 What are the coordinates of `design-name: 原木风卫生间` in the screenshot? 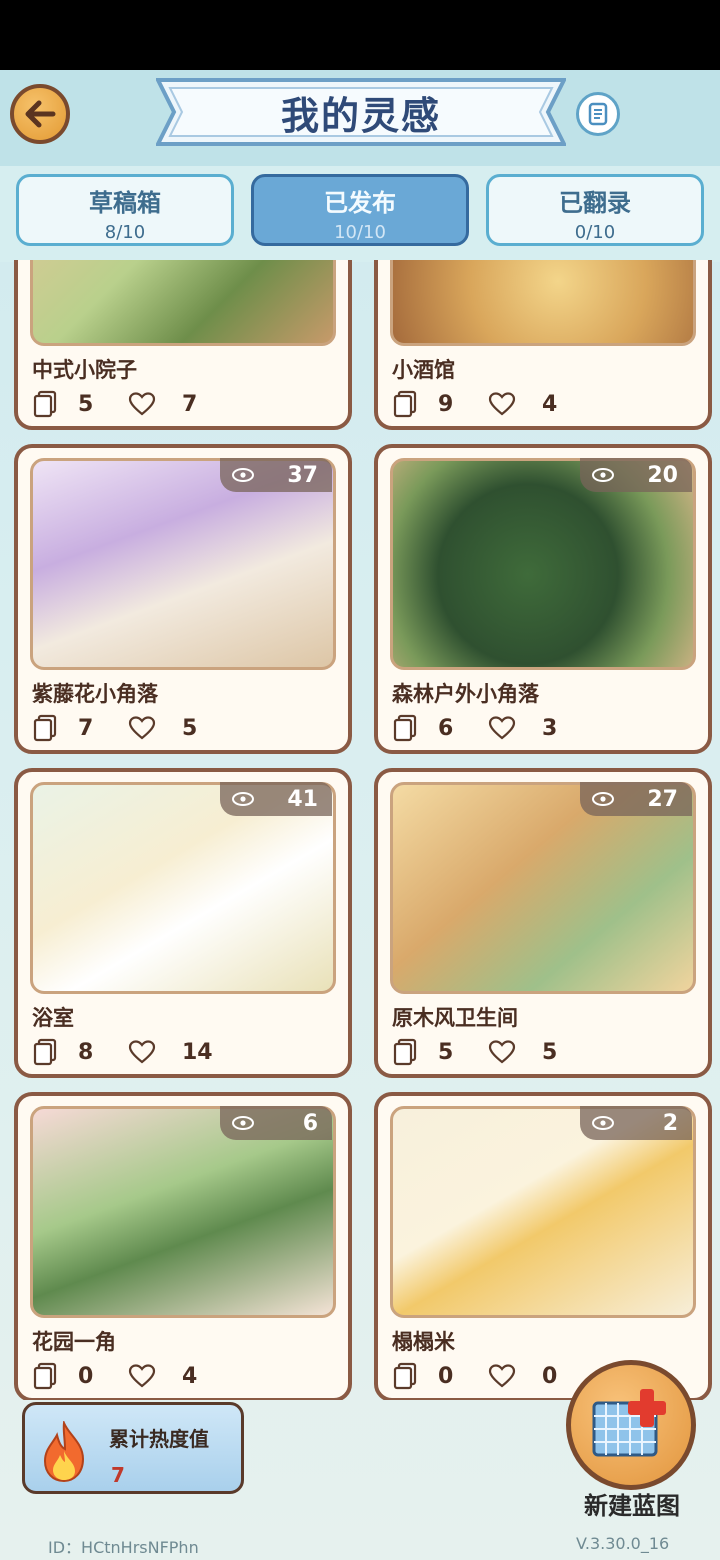 It's located at (455, 1018).